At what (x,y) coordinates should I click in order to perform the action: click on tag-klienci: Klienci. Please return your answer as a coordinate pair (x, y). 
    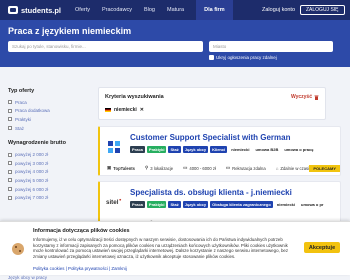
    Looking at the image, I should click on (219, 149).